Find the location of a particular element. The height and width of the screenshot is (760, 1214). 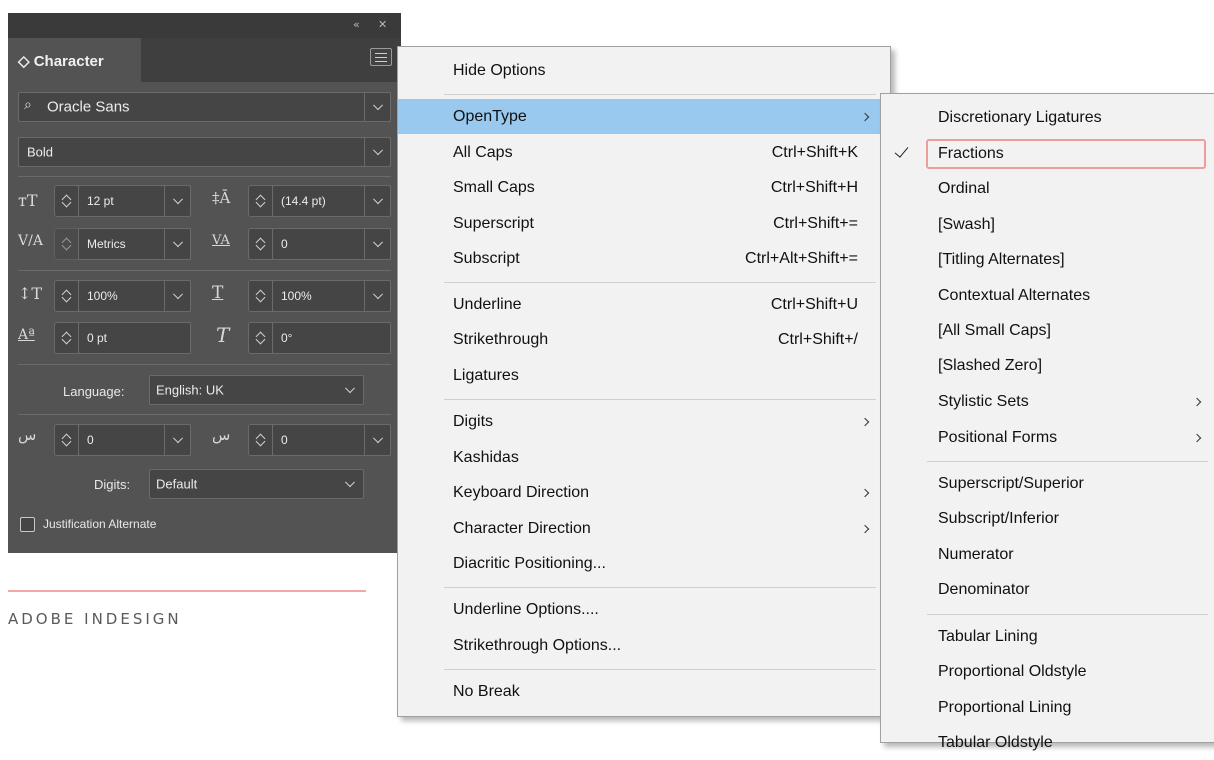

submenu-item-label: Tabular Oldstyle is located at coordinates (995, 742).